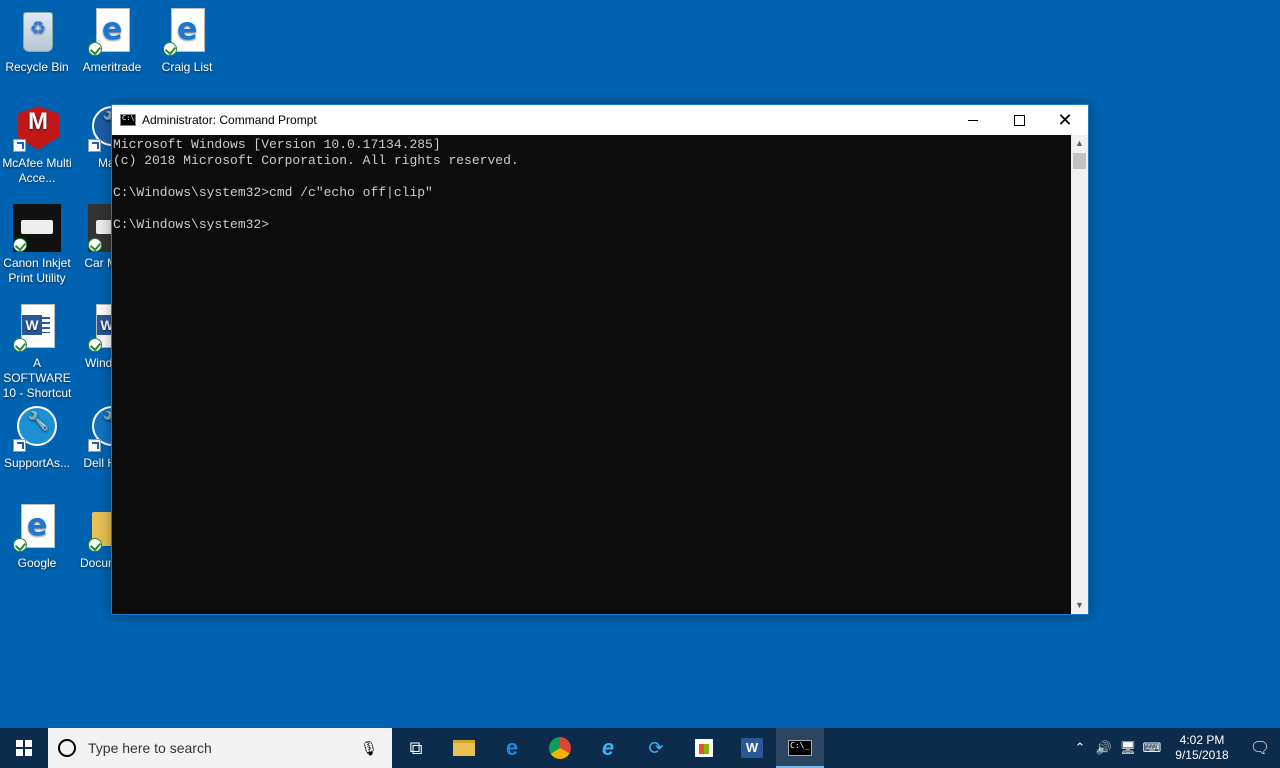 The width and height of the screenshot is (1280, 768). I want to click on folder-icon, so click(464, 748).